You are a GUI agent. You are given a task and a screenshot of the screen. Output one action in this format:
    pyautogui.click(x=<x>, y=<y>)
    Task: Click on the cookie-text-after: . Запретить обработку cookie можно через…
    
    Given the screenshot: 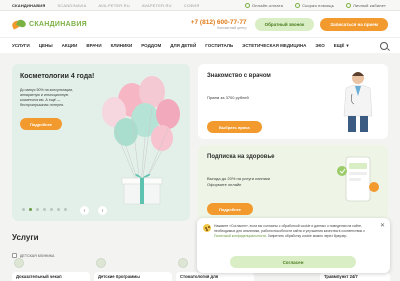 What is the action you would take?
    pyautogui.click(x=306, y=235)
    